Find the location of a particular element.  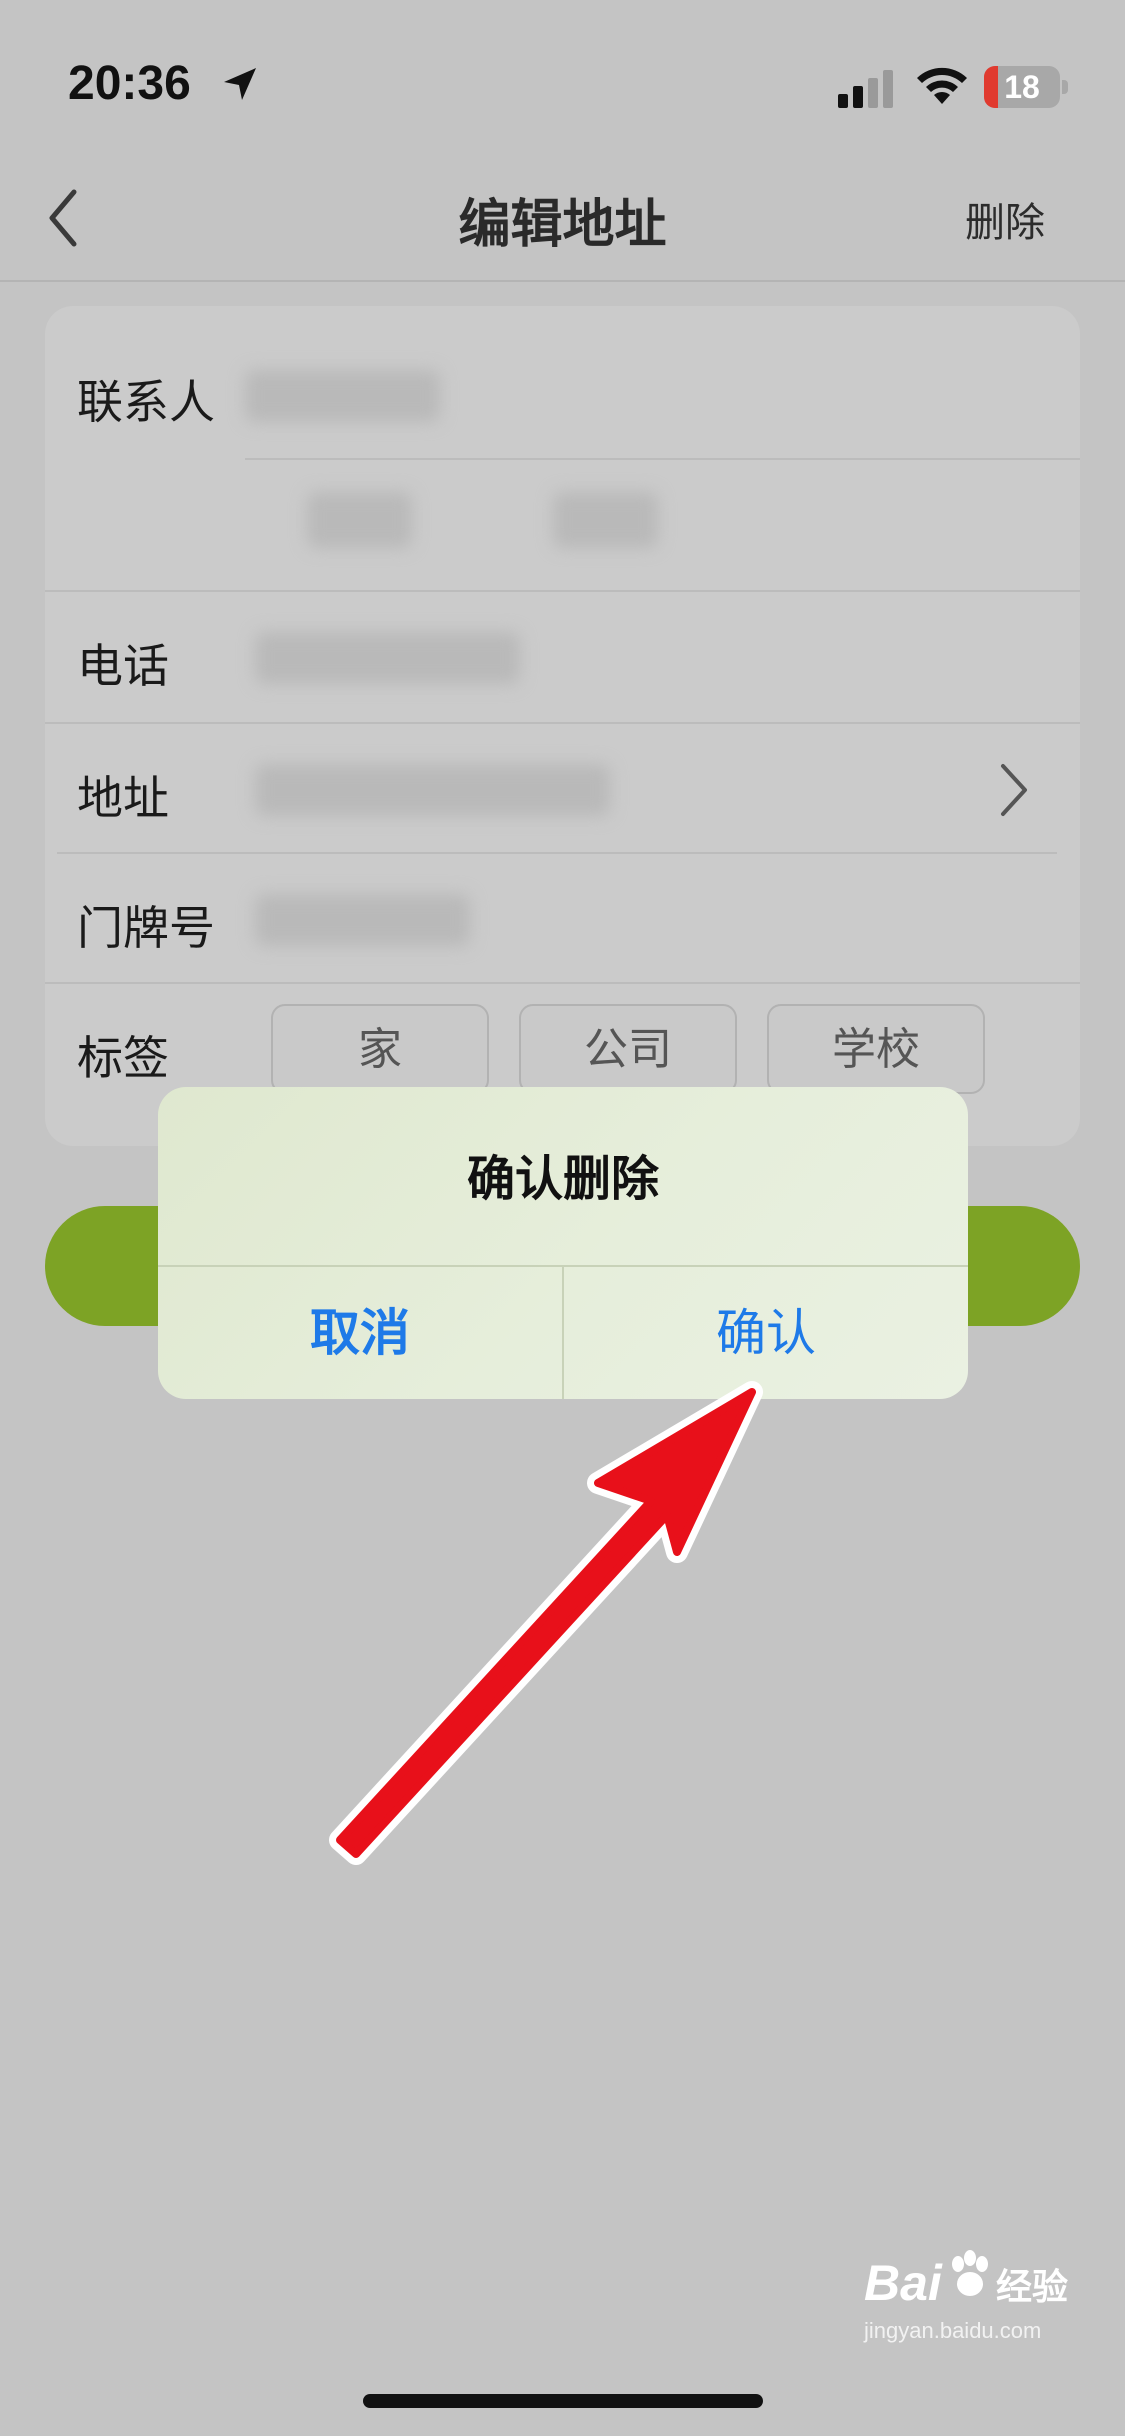

tag-label: 标签 is located at coordinates (123, 1058).